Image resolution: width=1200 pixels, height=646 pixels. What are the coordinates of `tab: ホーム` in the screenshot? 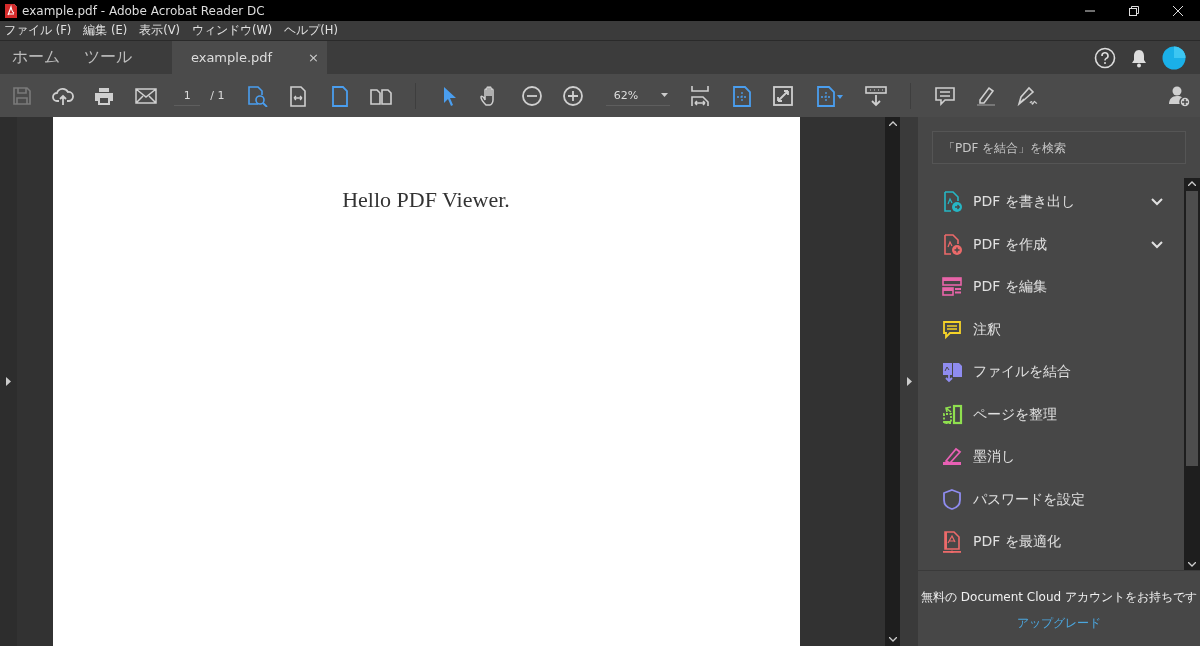 It's located at (36, 57).